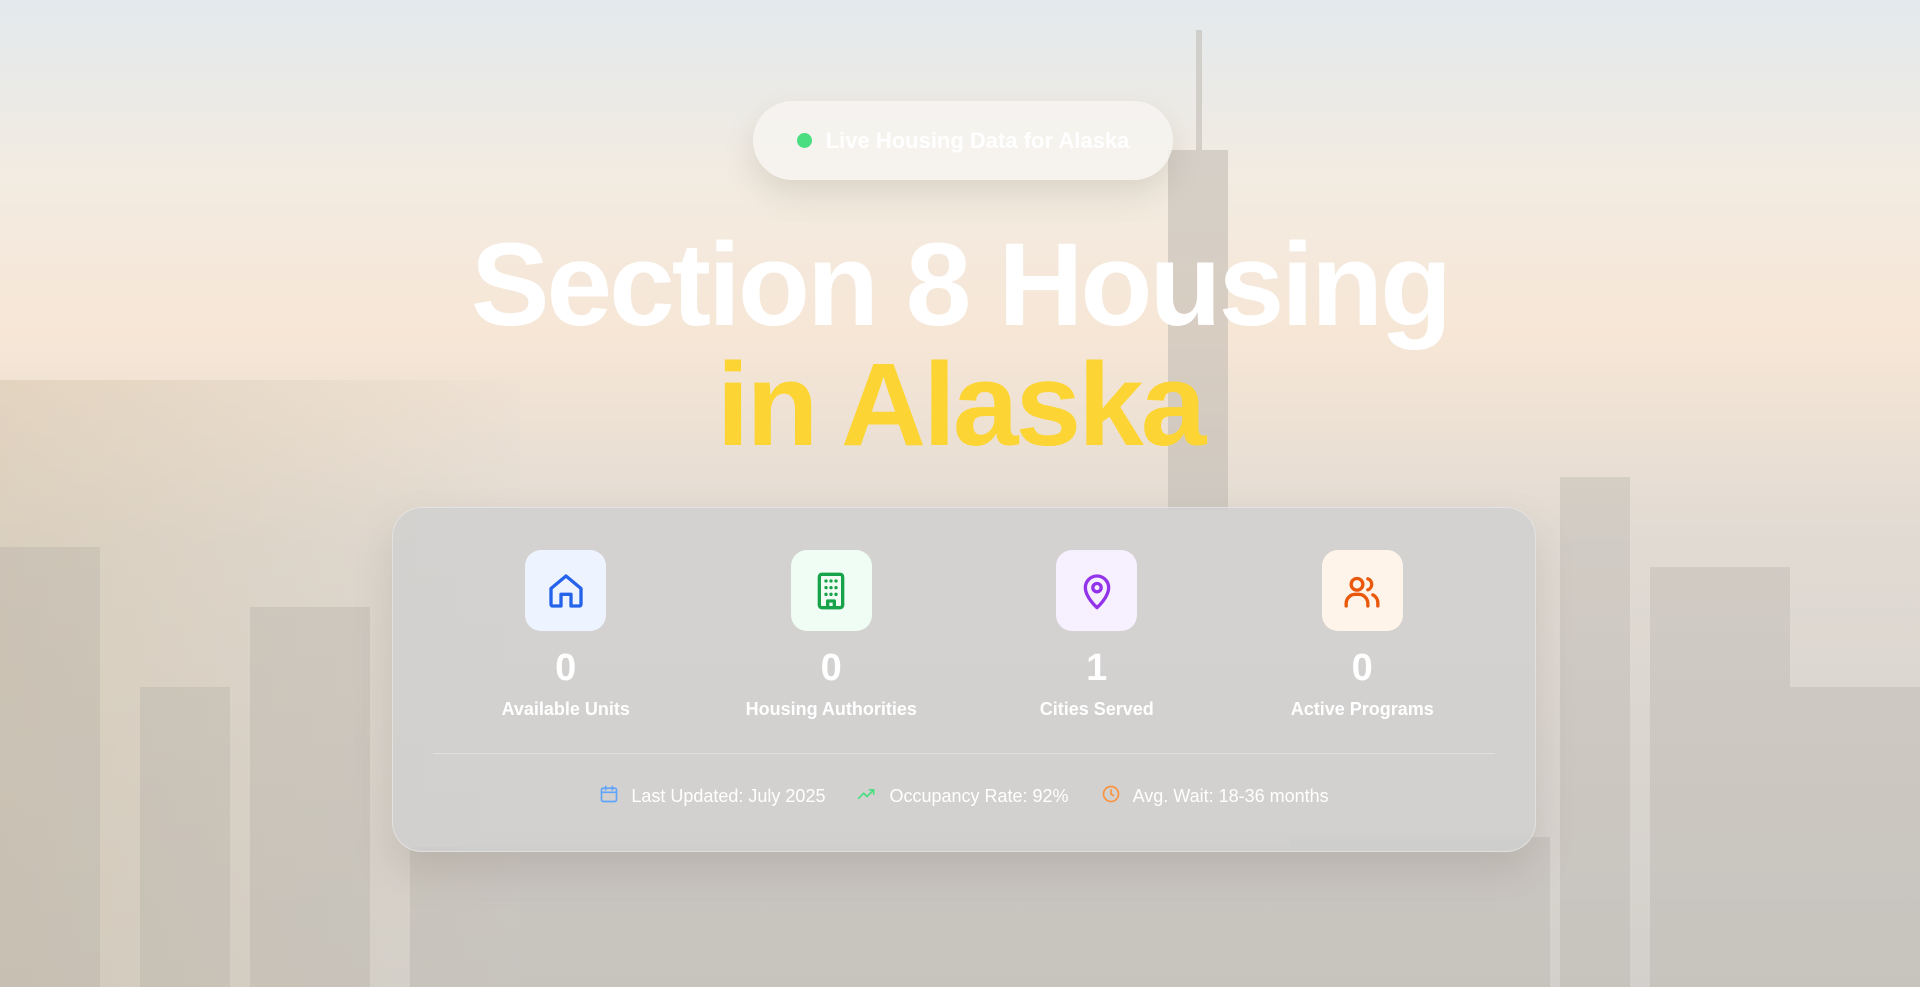 The width and height of the screenshot is (1920, 987). What do you see at coordinates (831, 709) in the screenshot?
I see `stat-label: Housing Authorities` at bounding box center [831, 709].